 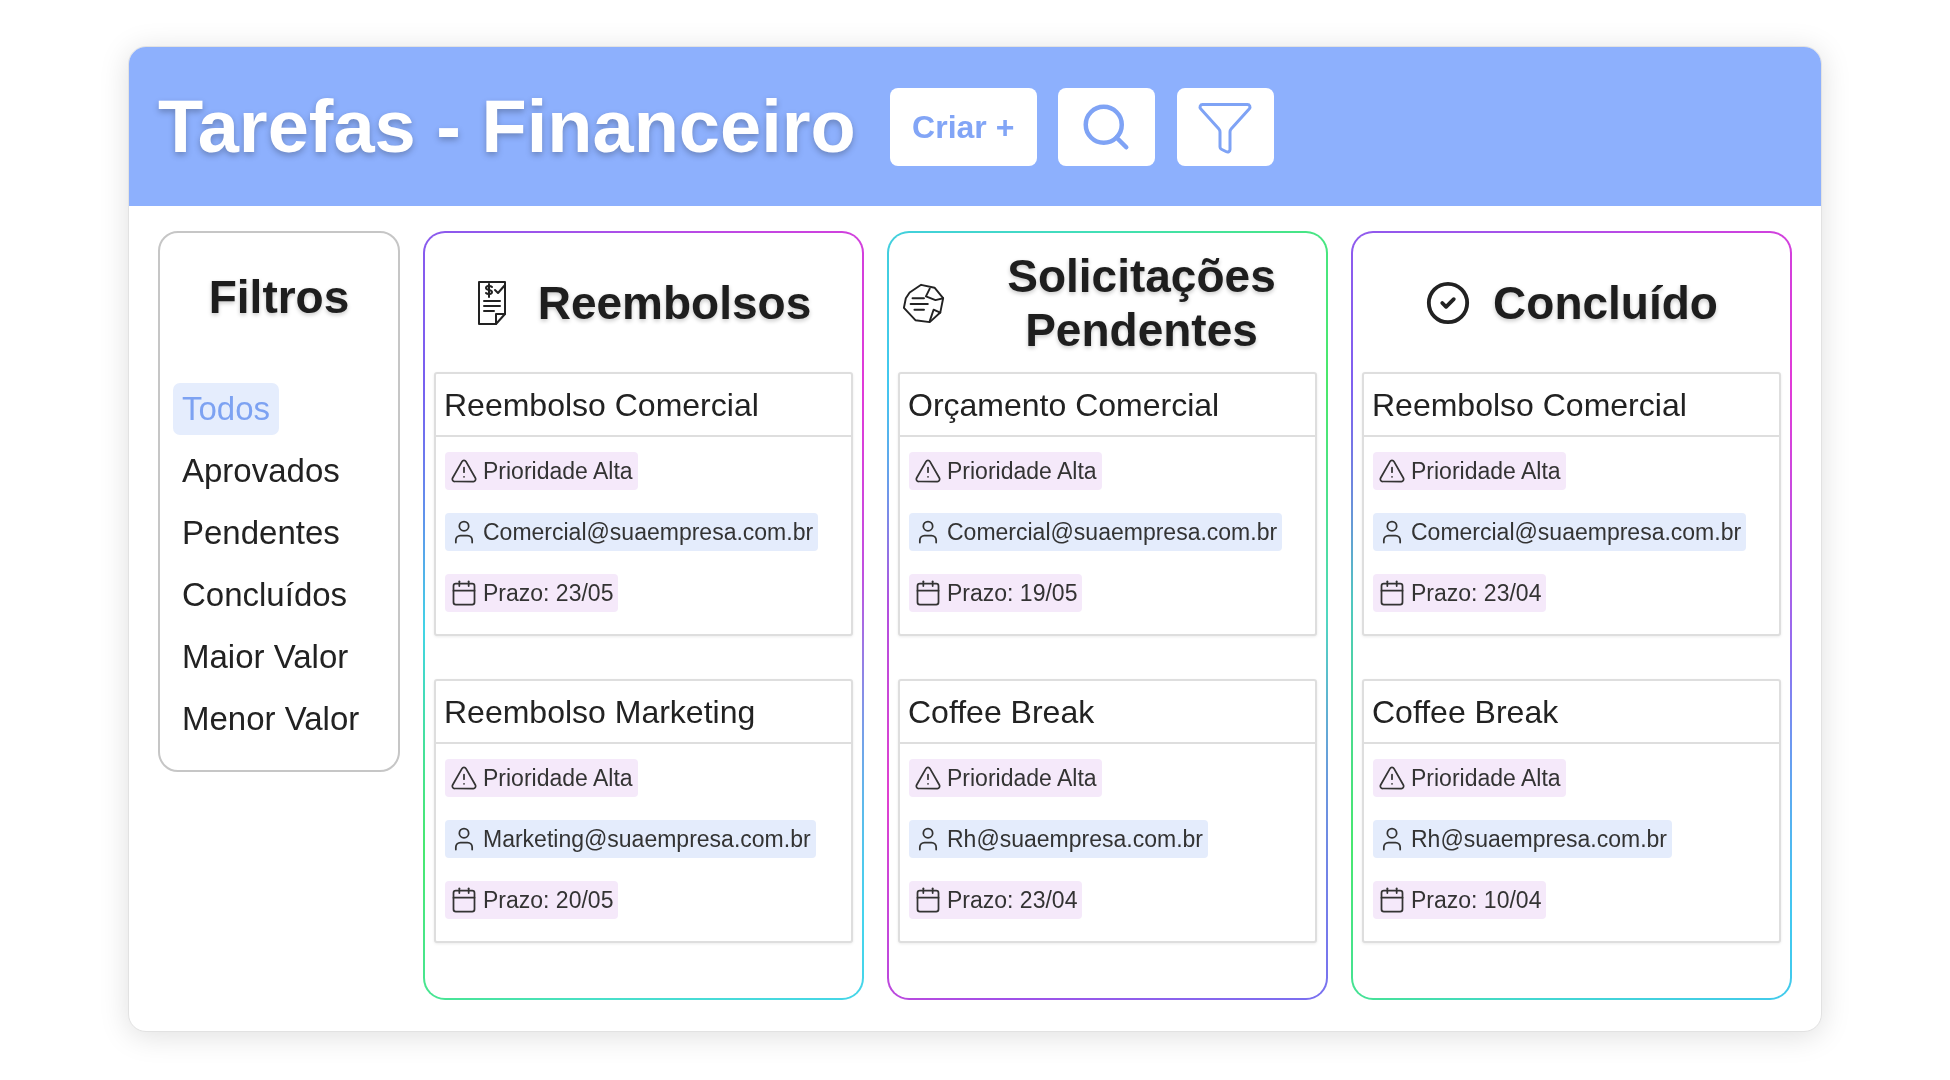 I want to click on filter-item: Aprovados, so click(x=261, y=471).